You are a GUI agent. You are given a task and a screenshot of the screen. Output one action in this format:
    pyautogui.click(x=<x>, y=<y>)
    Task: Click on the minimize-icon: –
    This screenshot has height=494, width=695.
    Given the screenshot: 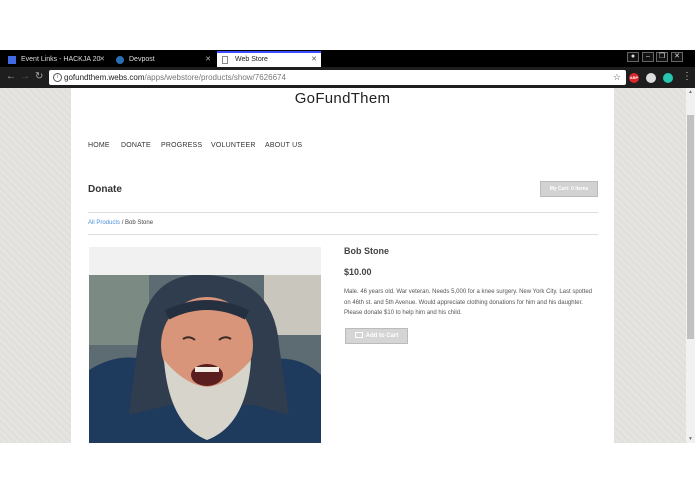 What is the action you would take?
    pyautogui.click(x=648, y=57)
    